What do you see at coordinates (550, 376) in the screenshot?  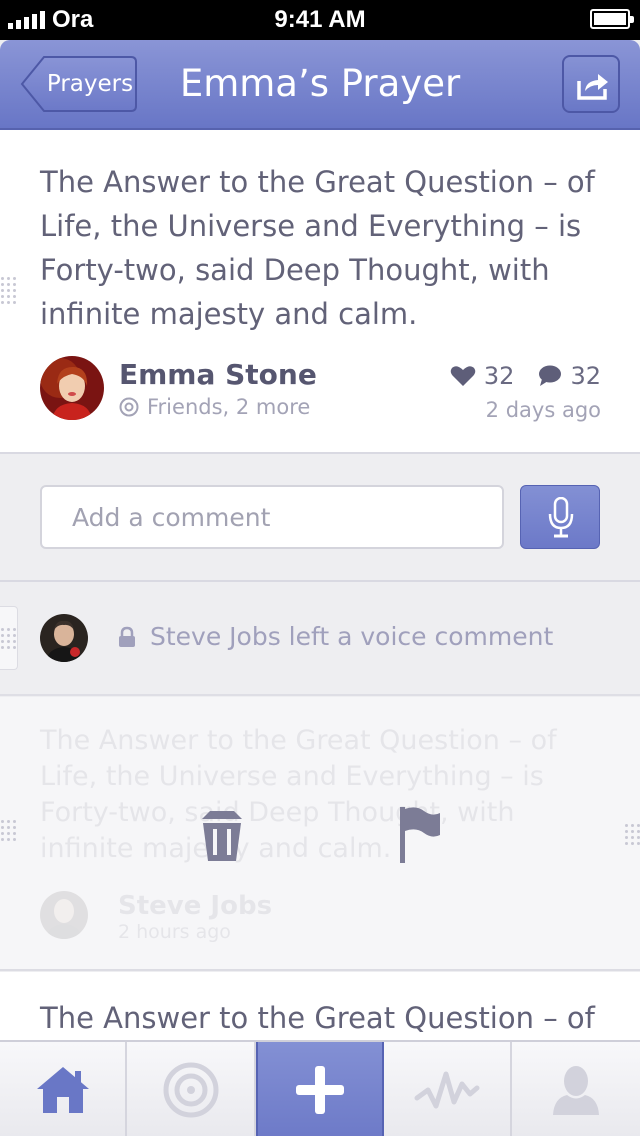 I see `comment-icon` at bounding box center [550, 376].